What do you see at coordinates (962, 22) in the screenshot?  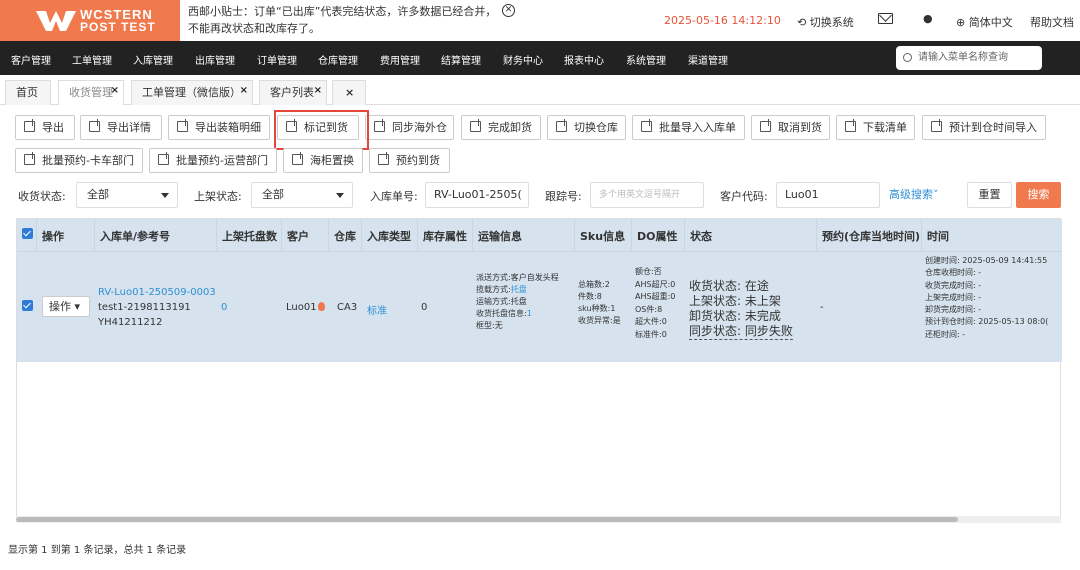 I see `globe-icon: ⊕` at bounding box center [962, 22].